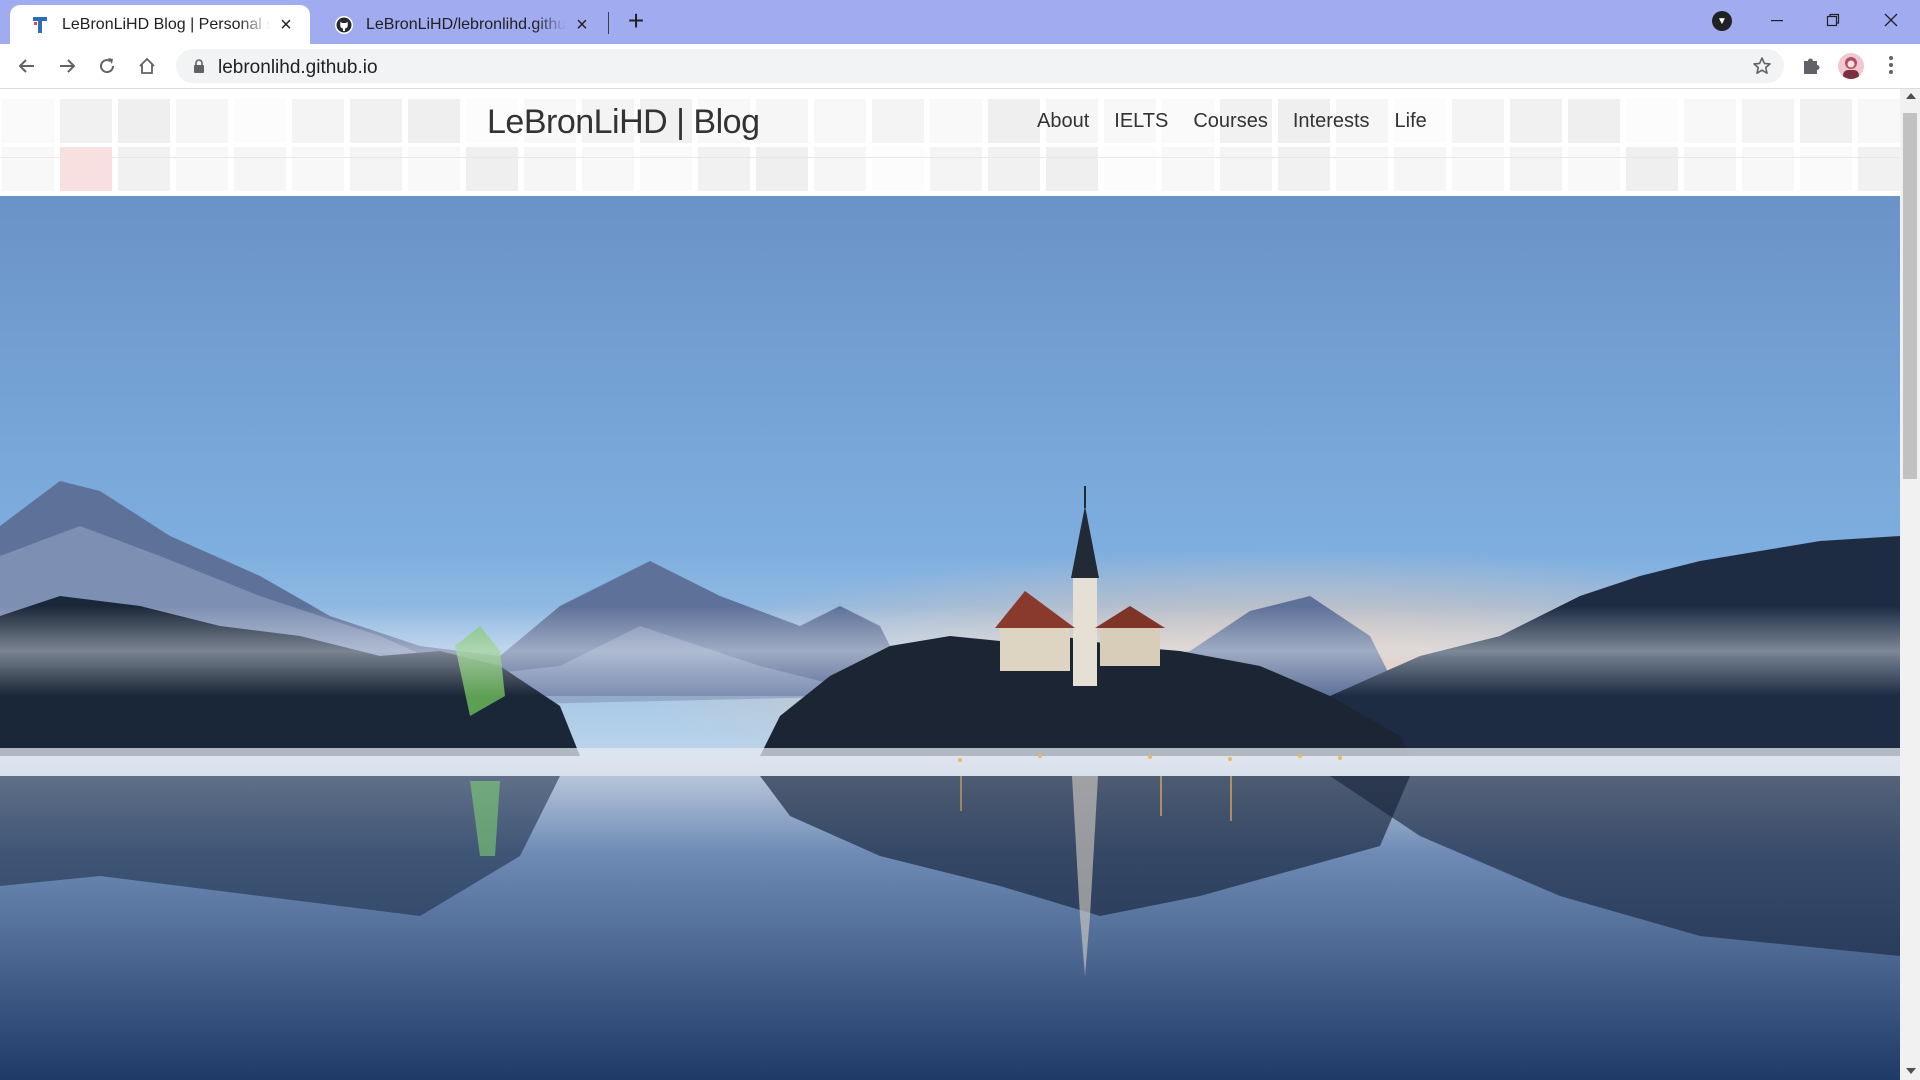 This screenshot has width=1920, height=1080. I want to click on blog-favicon-icon, so click(40, 25).